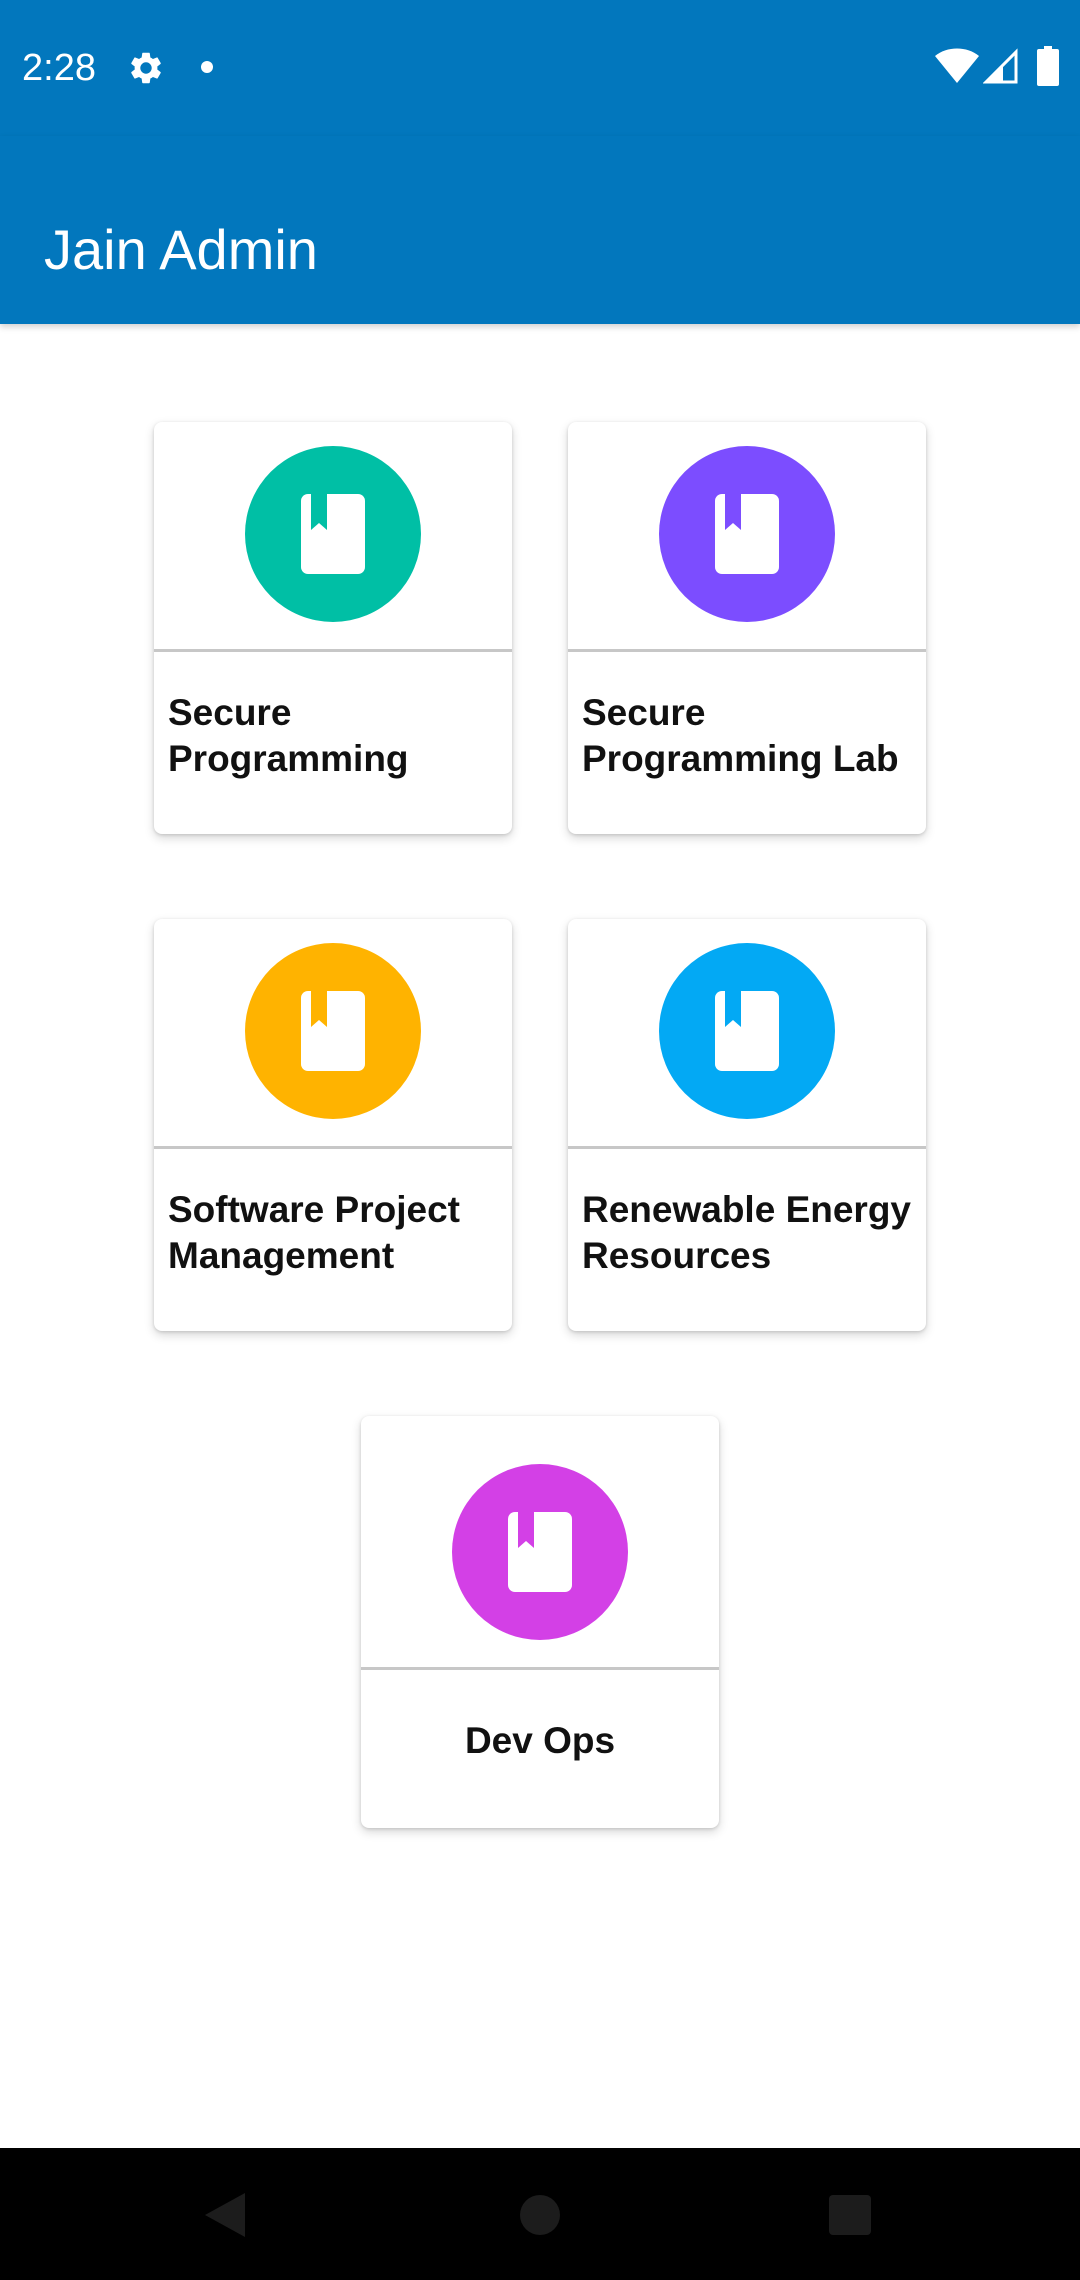 The image size is (1080, 2280). I want to click on course-card-software-project-management: Software Project Management, so click(333, 1125).